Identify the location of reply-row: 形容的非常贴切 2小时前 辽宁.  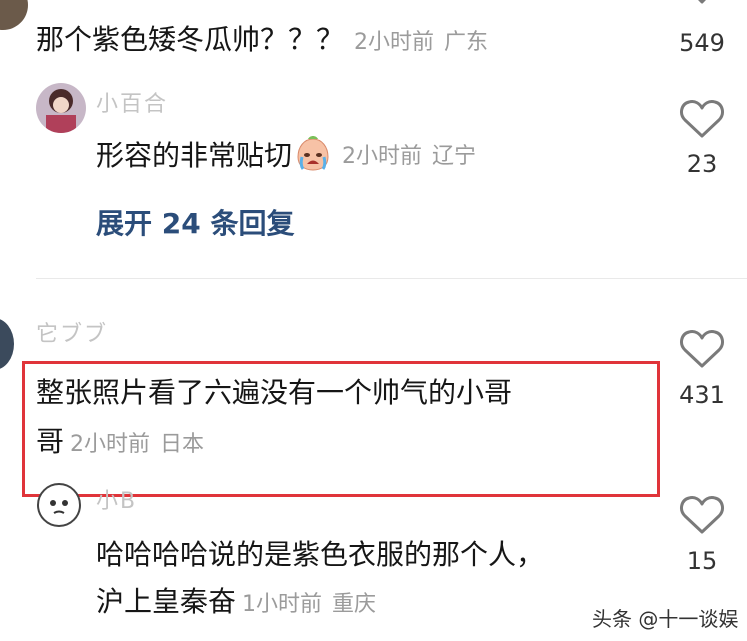
(286, 154).